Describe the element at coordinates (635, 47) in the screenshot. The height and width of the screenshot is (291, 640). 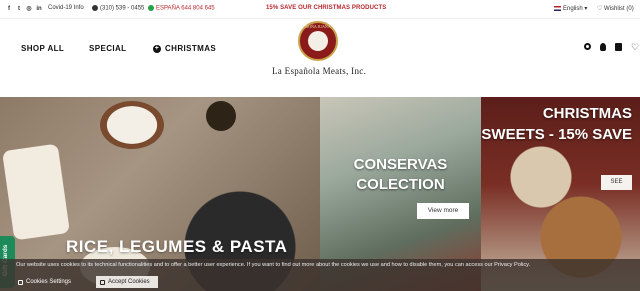
I see `wishlist-heart-icon: ♡` at that location.